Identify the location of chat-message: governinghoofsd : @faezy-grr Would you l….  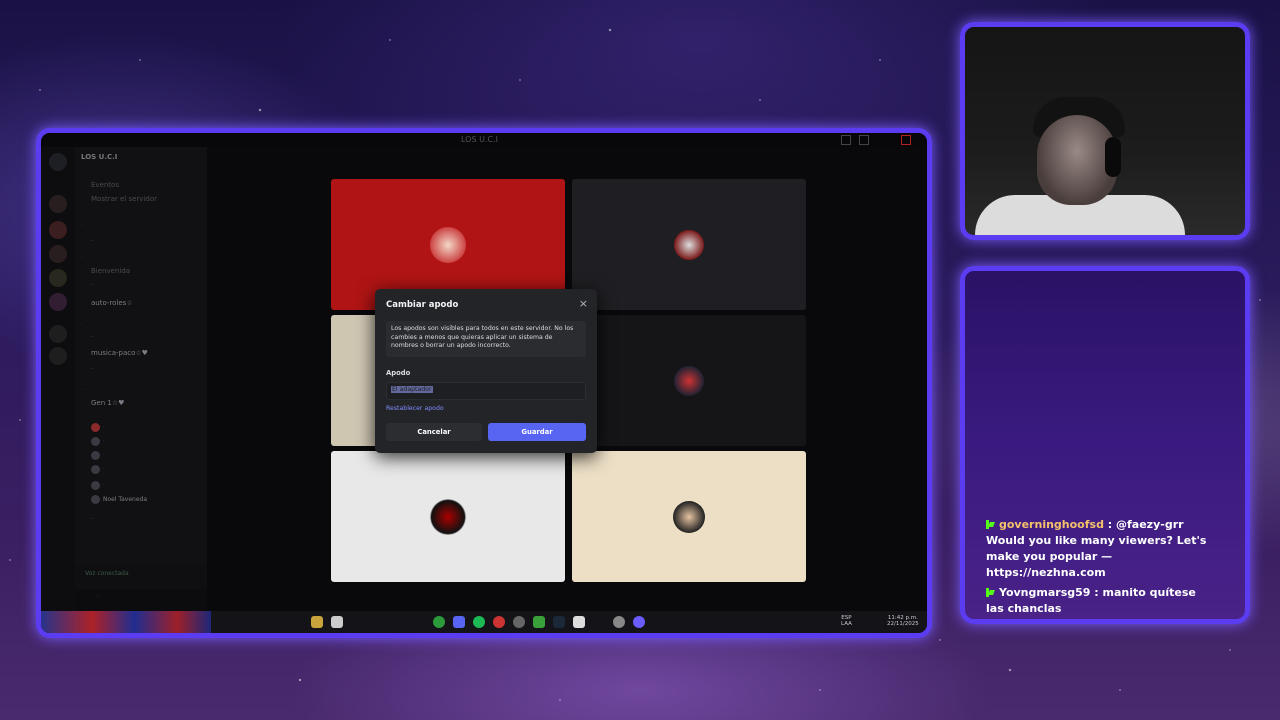
(1096, 548).